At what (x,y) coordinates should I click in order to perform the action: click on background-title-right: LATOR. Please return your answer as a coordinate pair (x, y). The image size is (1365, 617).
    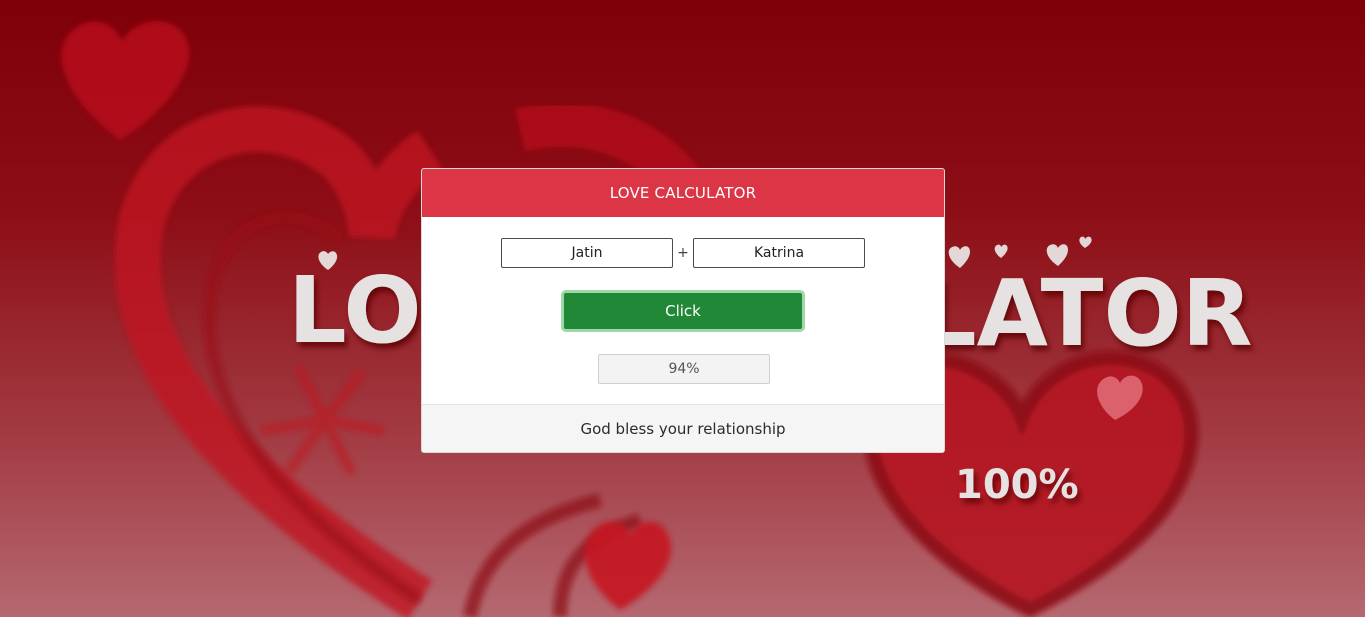
    Looking at the image, I should click on (1085, 313).